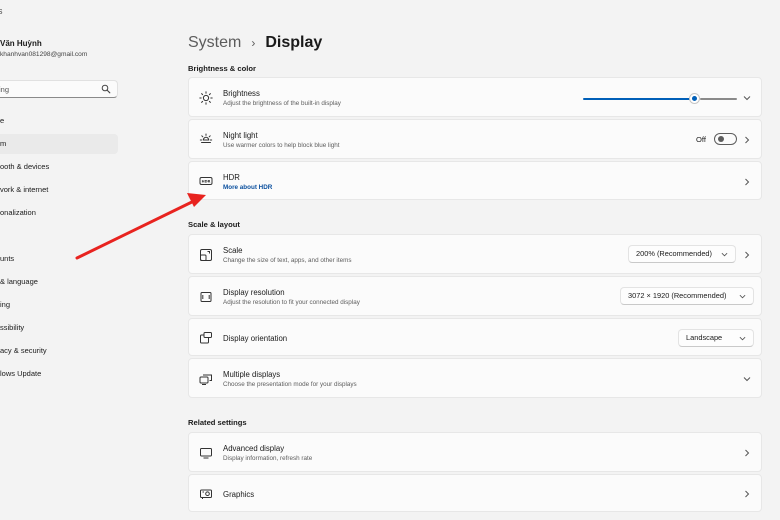 This screenshot has width=780, height=520. I want to click on night-light-toggle, so click(725, 139).